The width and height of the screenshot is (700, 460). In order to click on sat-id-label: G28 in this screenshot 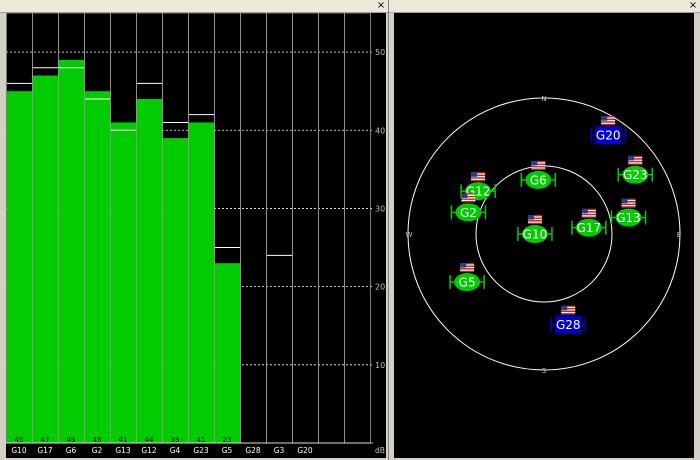, I will do `click(253, 450)`.